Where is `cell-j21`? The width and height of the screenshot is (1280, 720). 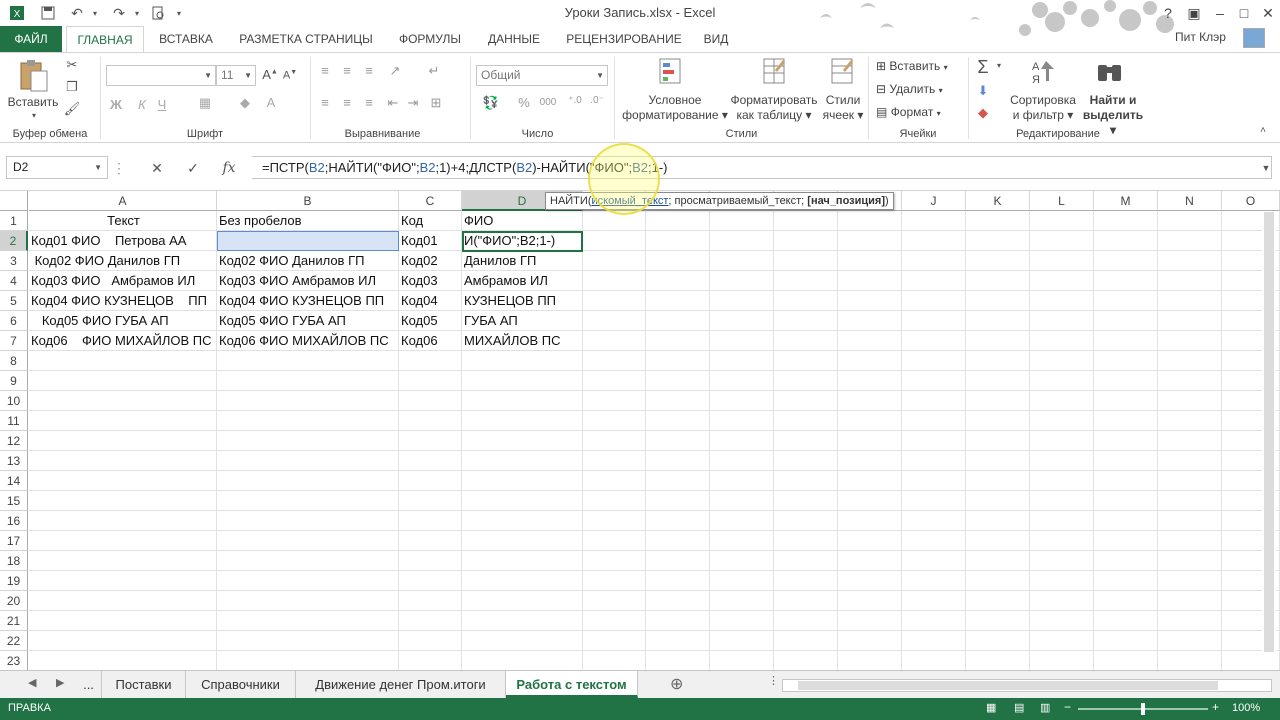 cell-j21 is located at coordinates (934, 621).